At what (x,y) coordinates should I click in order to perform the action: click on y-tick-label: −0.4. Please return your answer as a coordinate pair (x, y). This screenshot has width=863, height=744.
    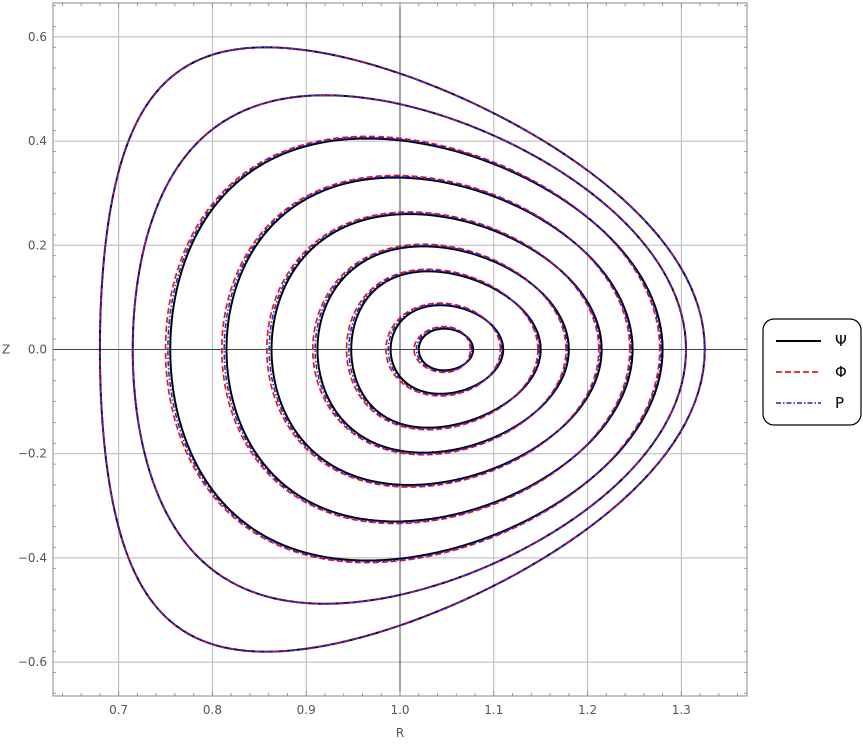
    Looking at the image, I should click on (32, 558).